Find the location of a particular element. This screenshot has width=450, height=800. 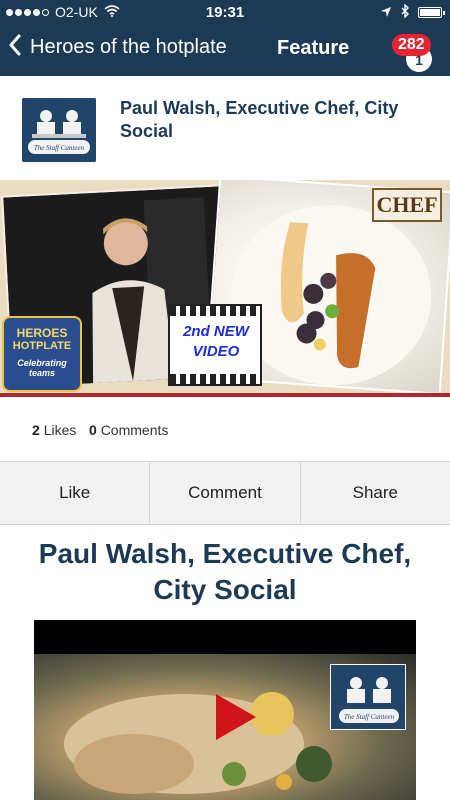

notification-count-badge: 282 is located at coordinates (411, 45).